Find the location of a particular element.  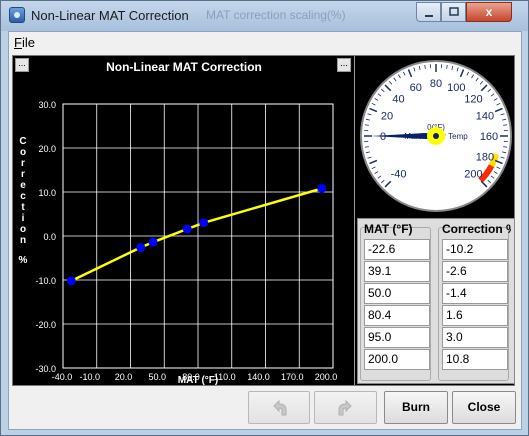

gauge-tick-label: 100 is located at coordinates (456, 88).